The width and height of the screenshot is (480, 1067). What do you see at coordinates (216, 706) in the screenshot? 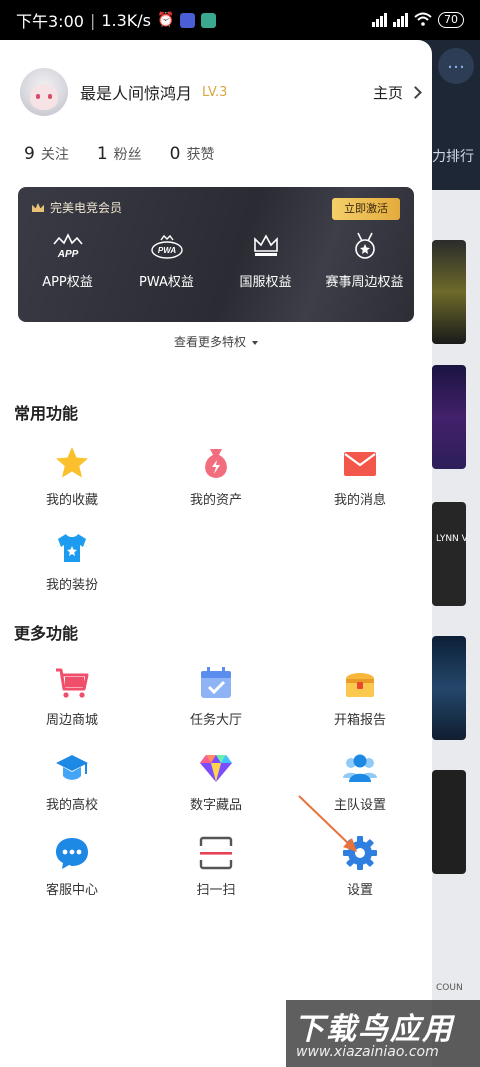
I see `menu-item-tasks: 任务大厅` at bounding box center [216, 706].